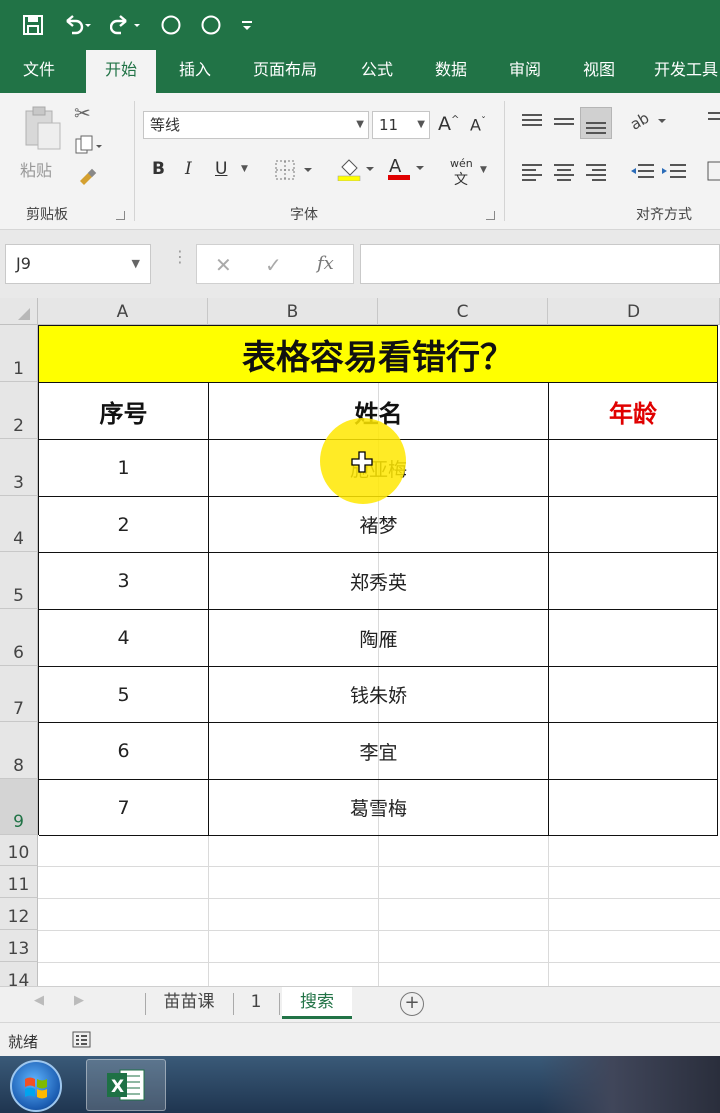 This screenshot has width=720, height=1113. What do you see at coordinates (82, 113) in the screenshot?
I see `cut-icon: ✂` at bounding box center [82, 113].